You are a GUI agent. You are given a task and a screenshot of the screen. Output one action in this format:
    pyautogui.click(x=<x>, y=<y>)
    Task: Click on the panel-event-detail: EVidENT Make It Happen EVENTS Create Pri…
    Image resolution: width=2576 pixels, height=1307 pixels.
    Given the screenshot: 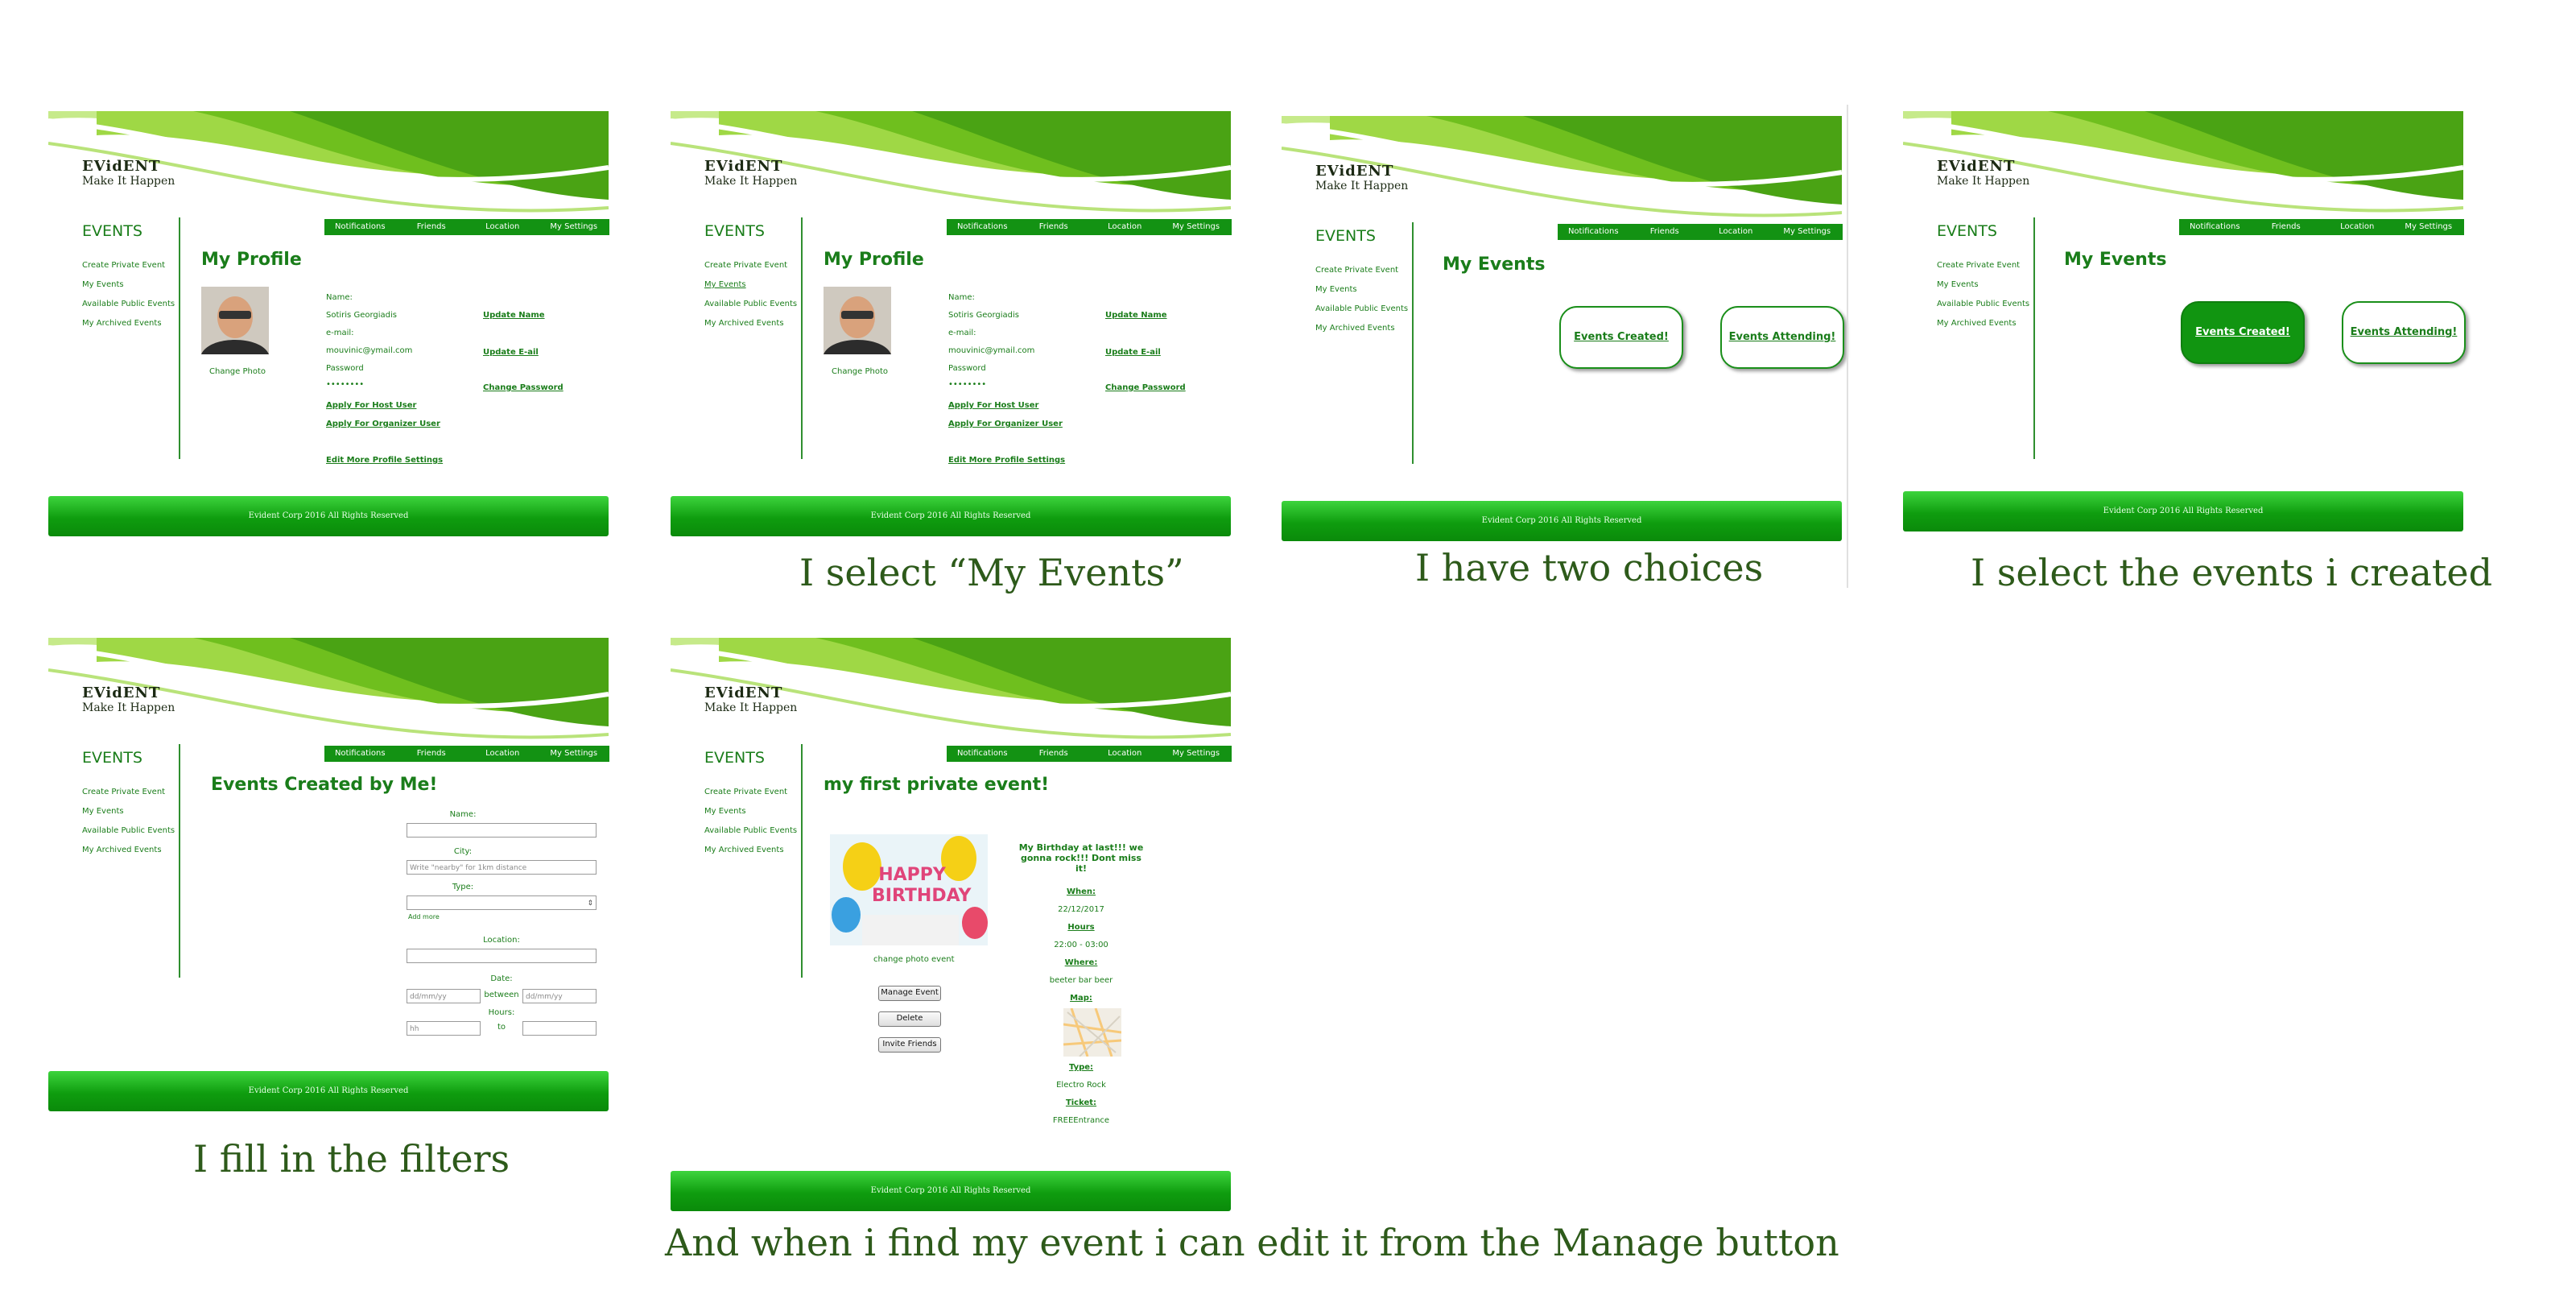 What is the action you would take?
    pyautogui.click(x=951, y=925)
    